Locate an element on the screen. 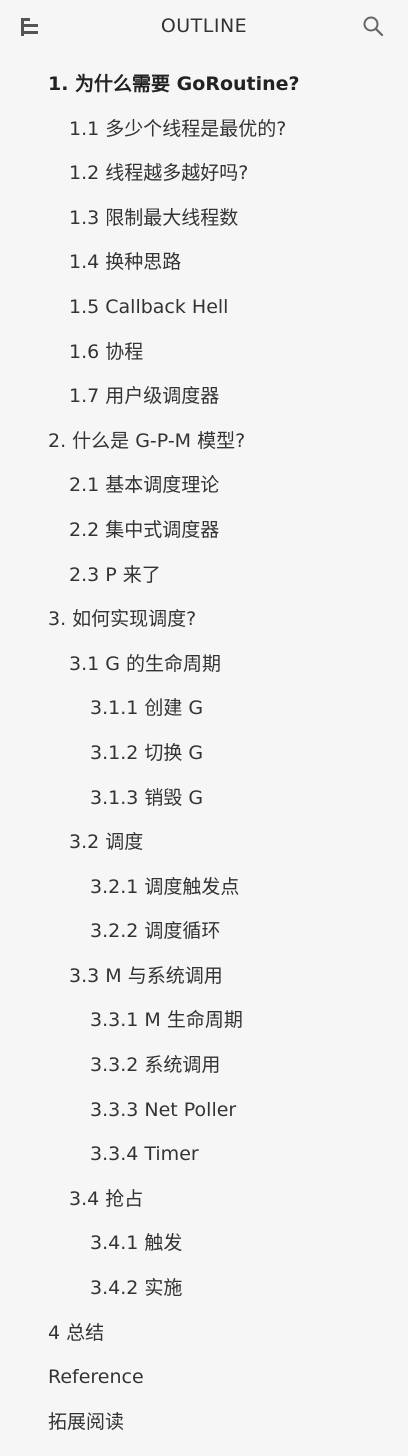  outline-item: 3.3 M 与系统调用 is located at coordinates (204, 976).